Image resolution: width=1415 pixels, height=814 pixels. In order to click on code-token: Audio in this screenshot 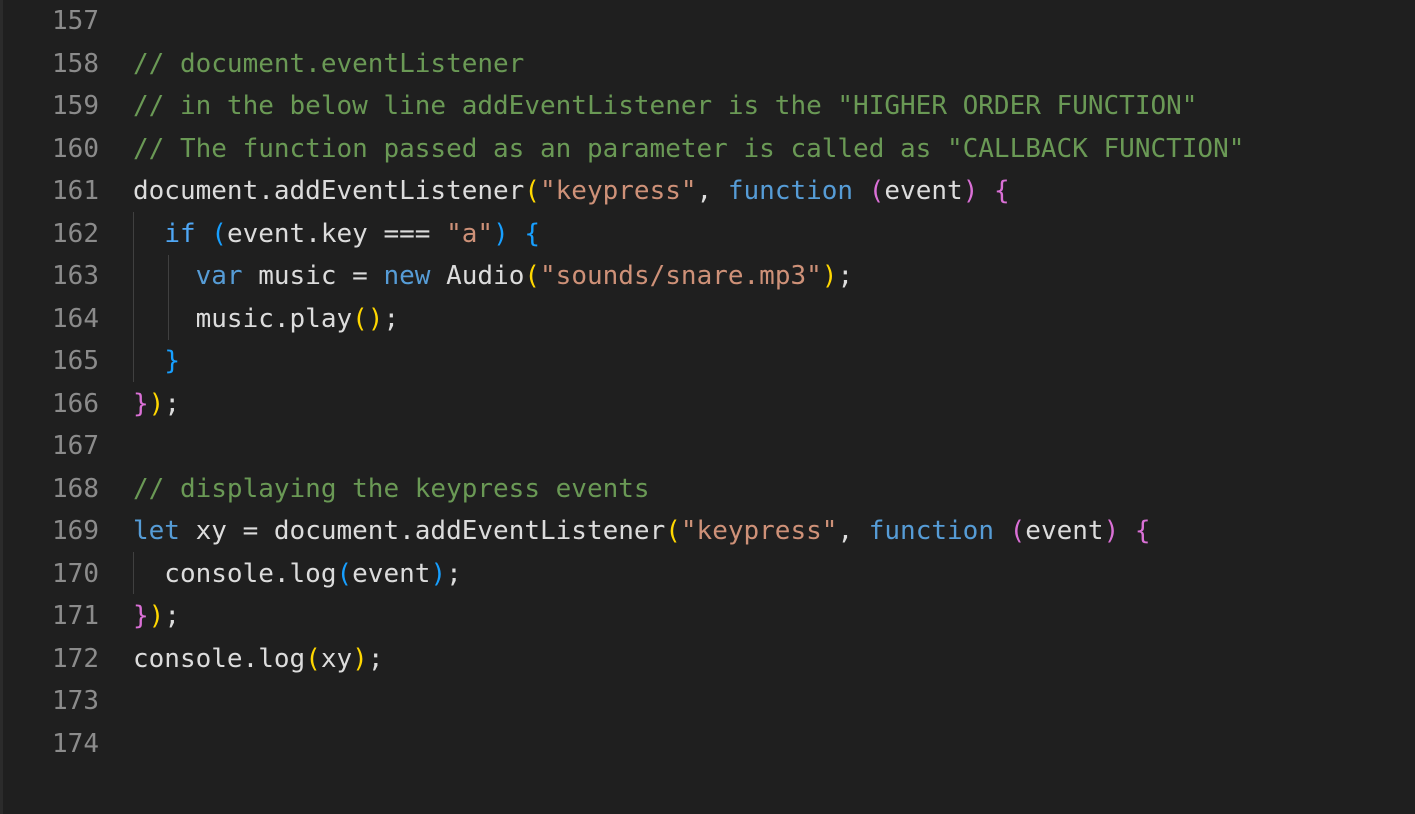, I will do `click(477, 276)`.